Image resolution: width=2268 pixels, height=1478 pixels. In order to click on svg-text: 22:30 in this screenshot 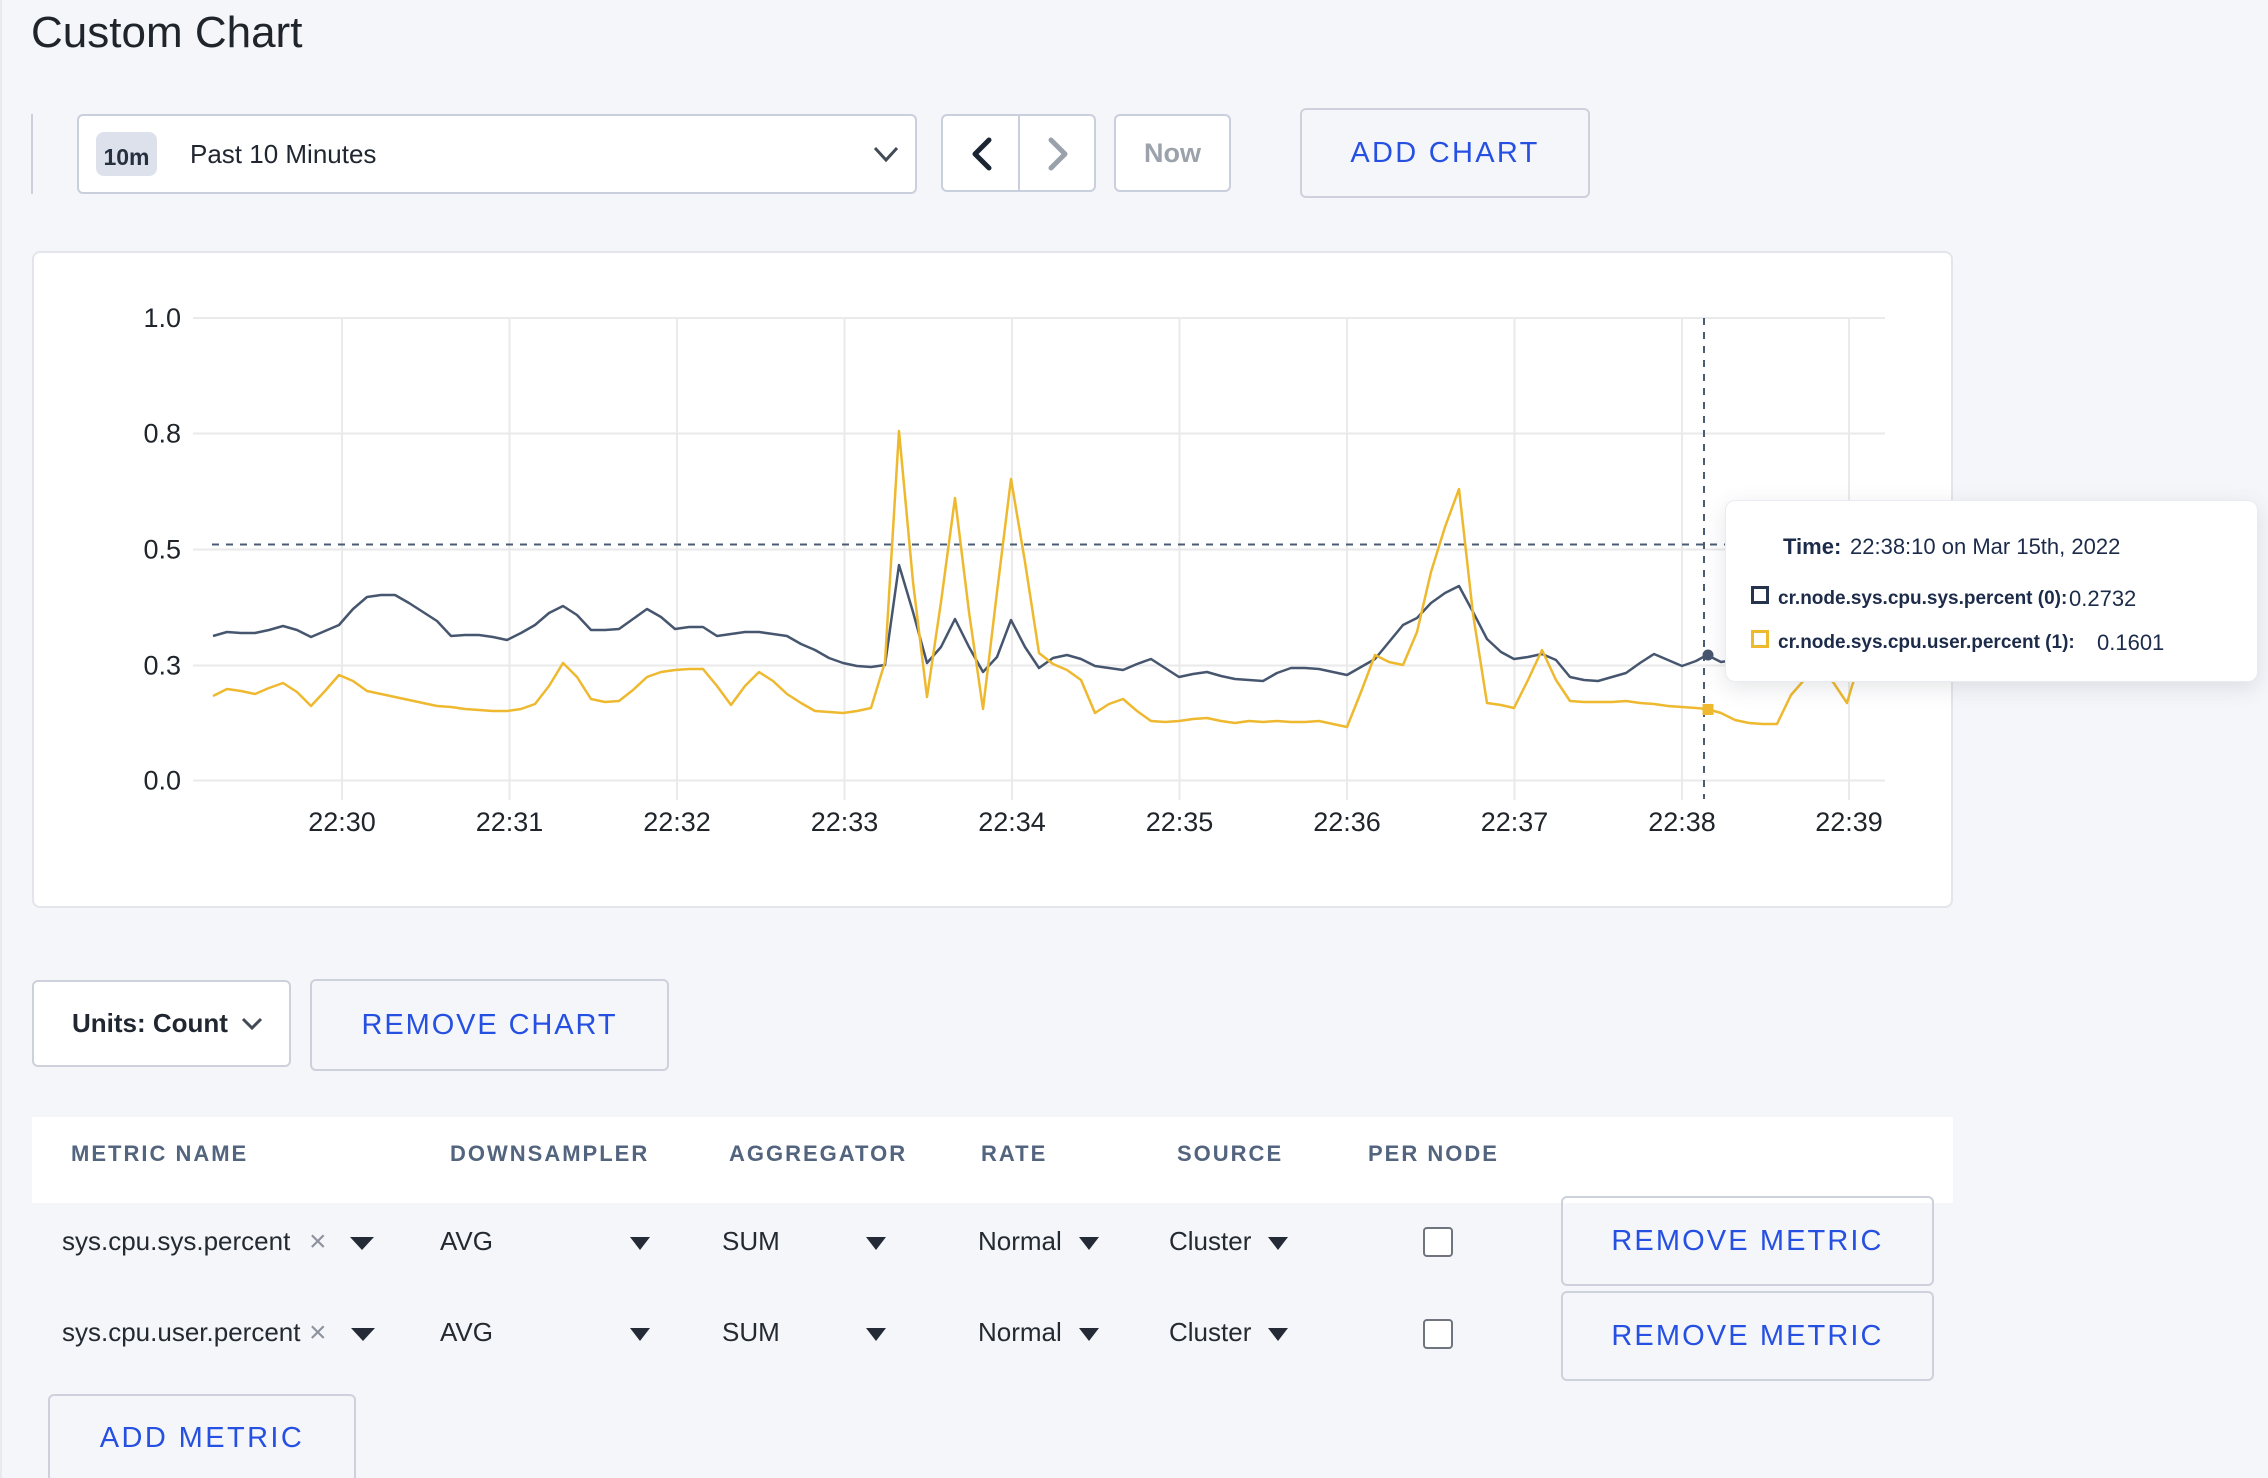, I will do `click(342, 822)`.